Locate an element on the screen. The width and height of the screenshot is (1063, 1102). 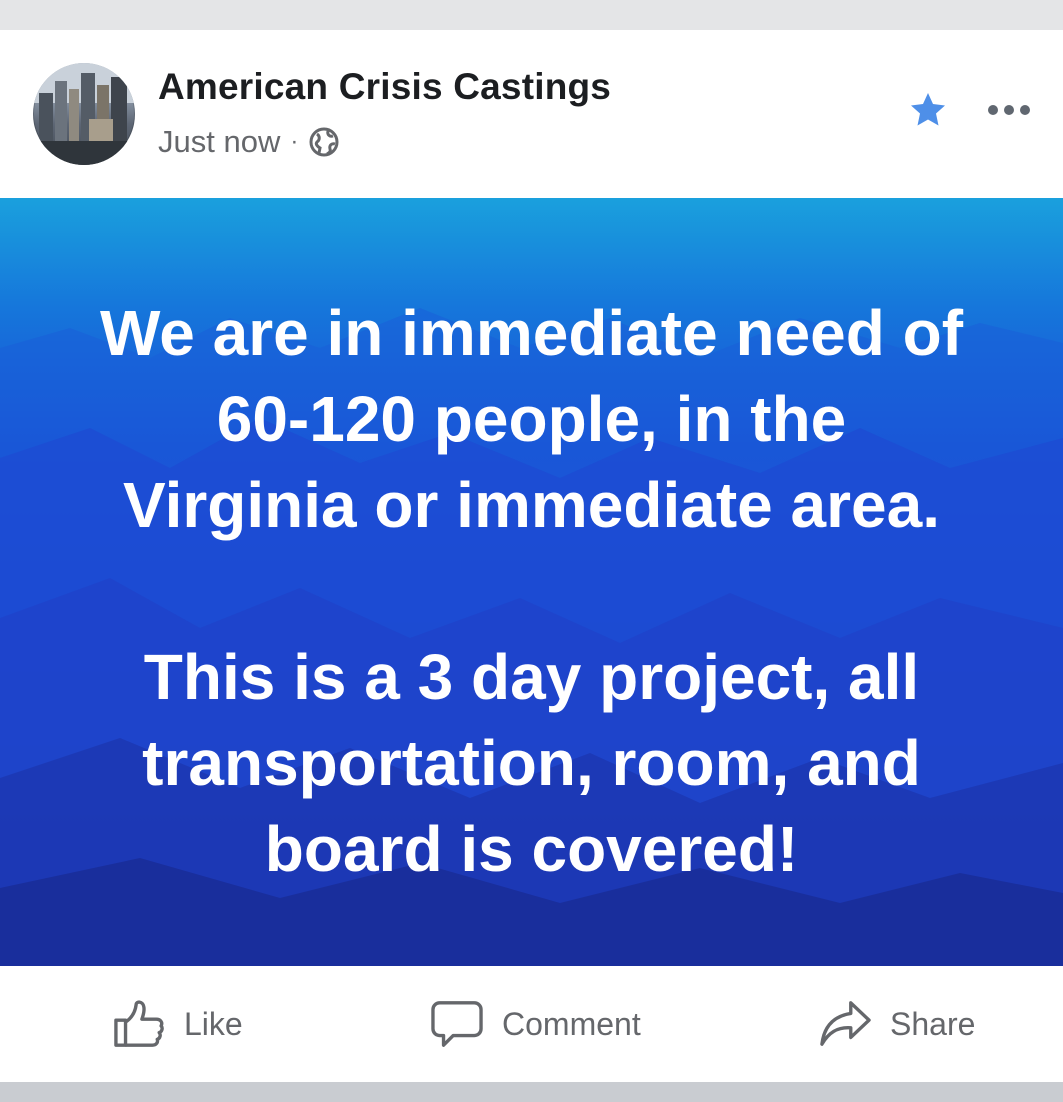
globe-icon is located at coordinates (324, 142).